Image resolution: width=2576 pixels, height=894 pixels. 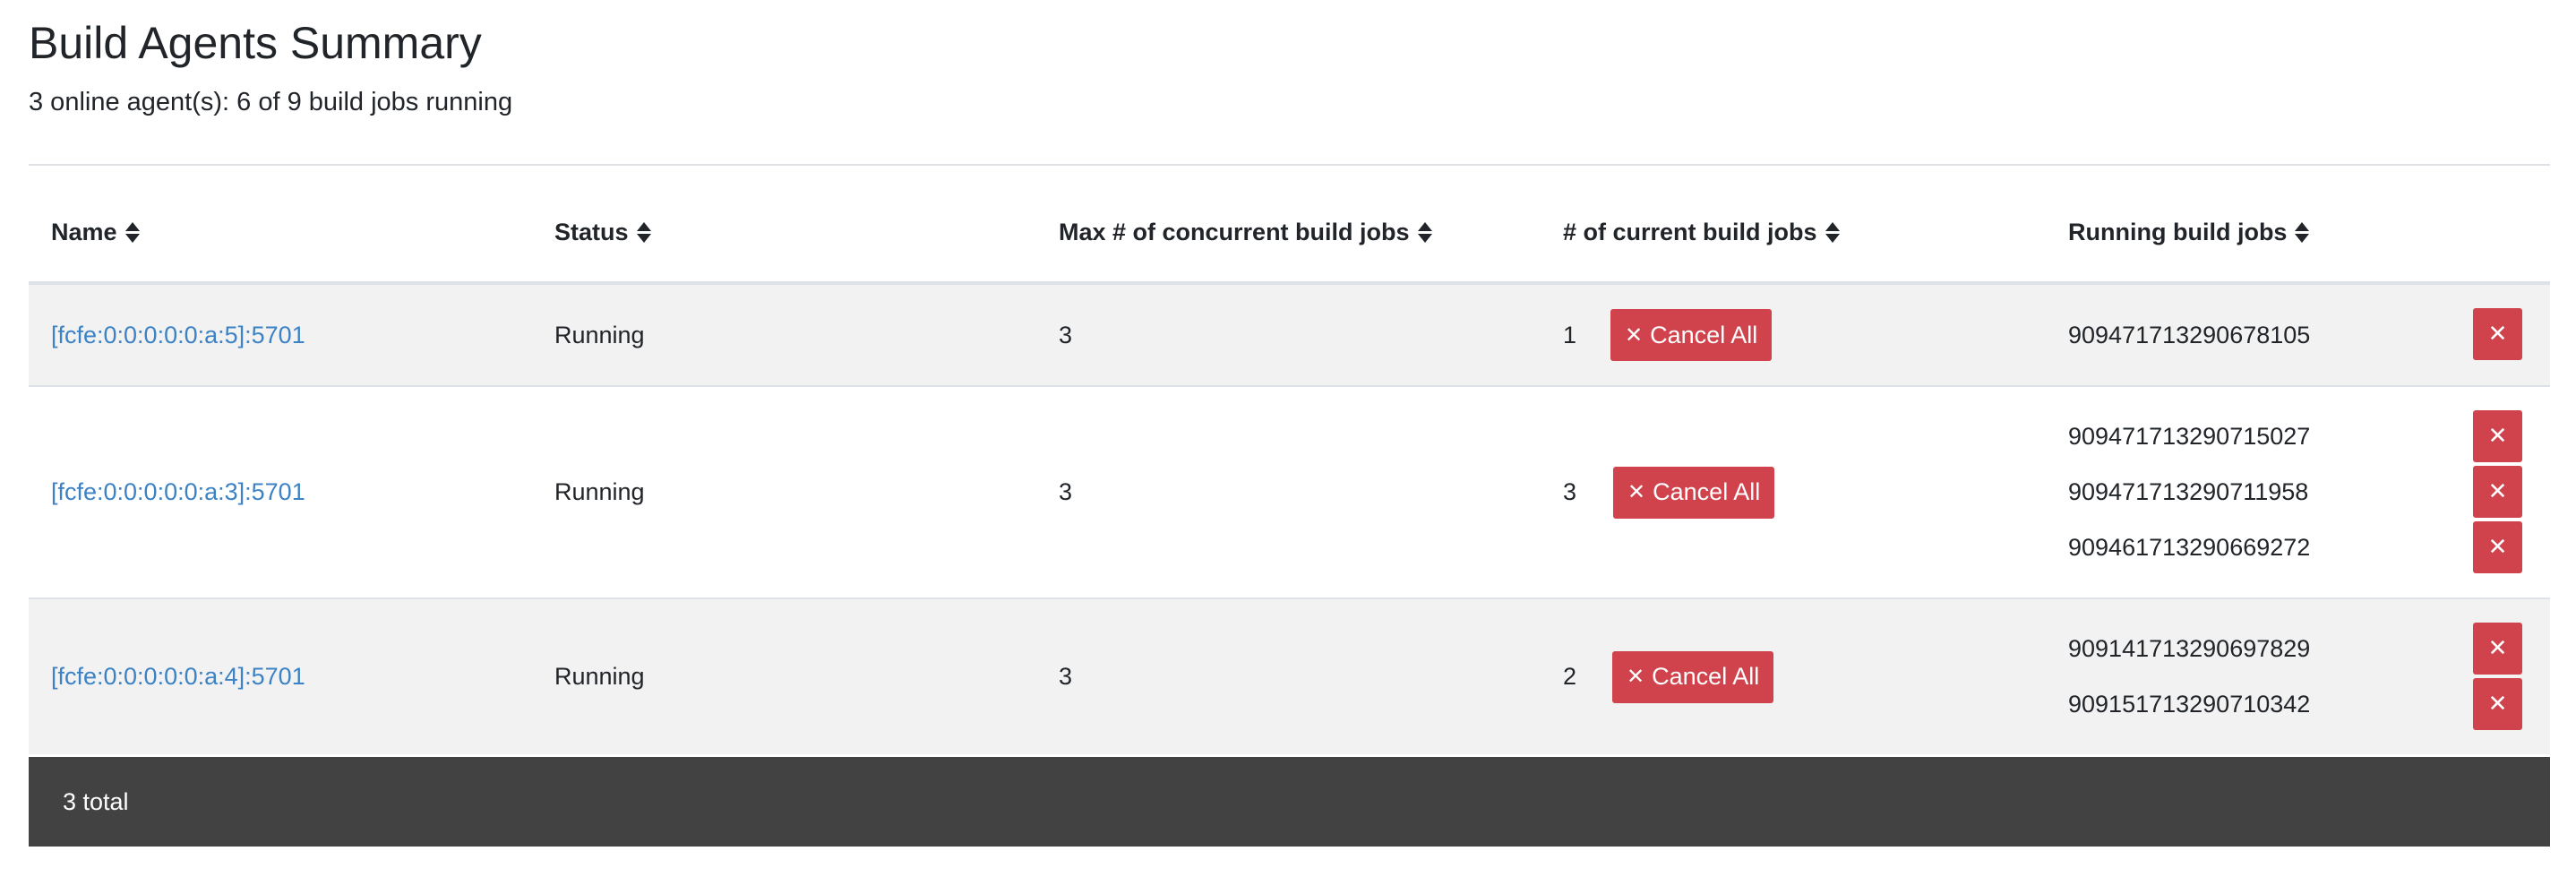 What do you see at coordinates (1570, 676) in the screenshot?
I see `agent-current-jobs: 2` at bounding box center [1570, 676].